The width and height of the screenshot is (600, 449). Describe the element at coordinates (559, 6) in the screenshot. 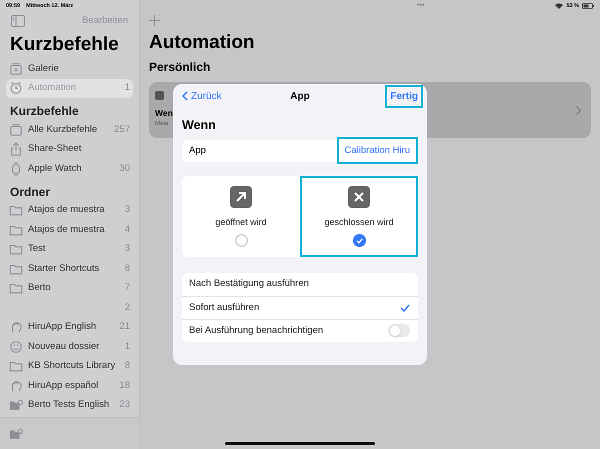

I see `wifi-icon` at that location.